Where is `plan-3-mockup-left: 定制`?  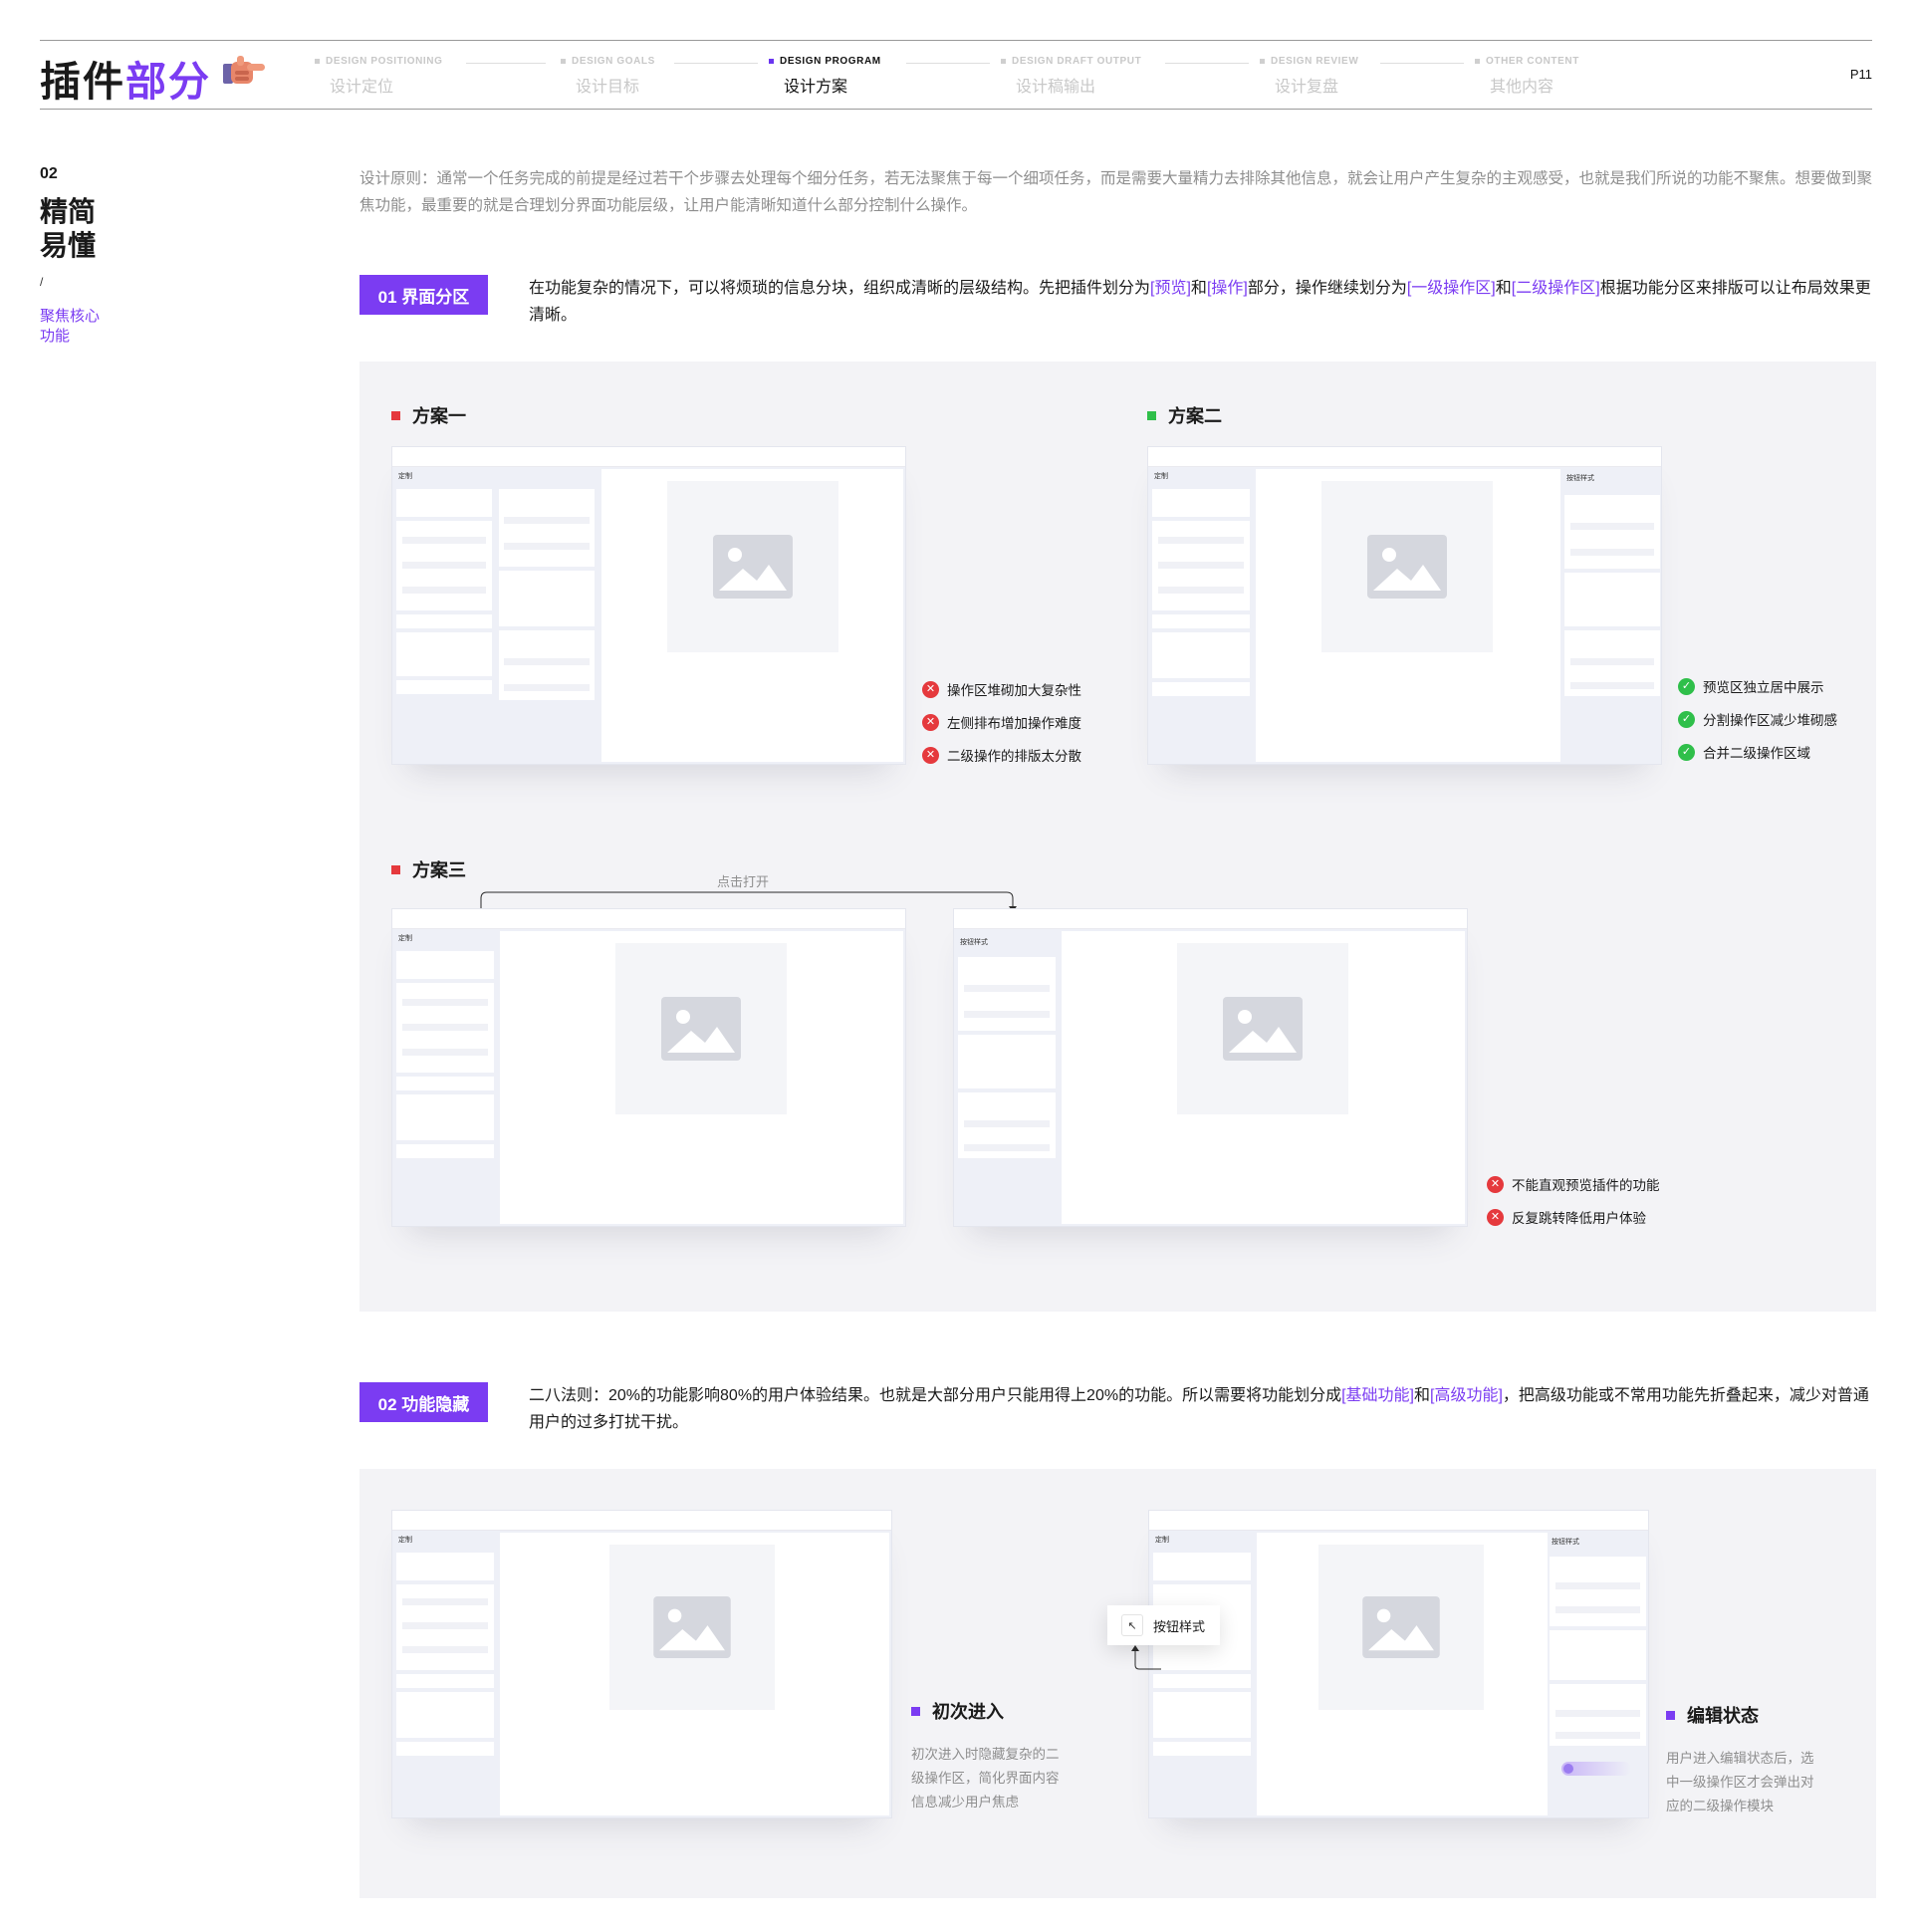
plan-3-mockup-left: 定制 is located at coordinates (648, 1067).